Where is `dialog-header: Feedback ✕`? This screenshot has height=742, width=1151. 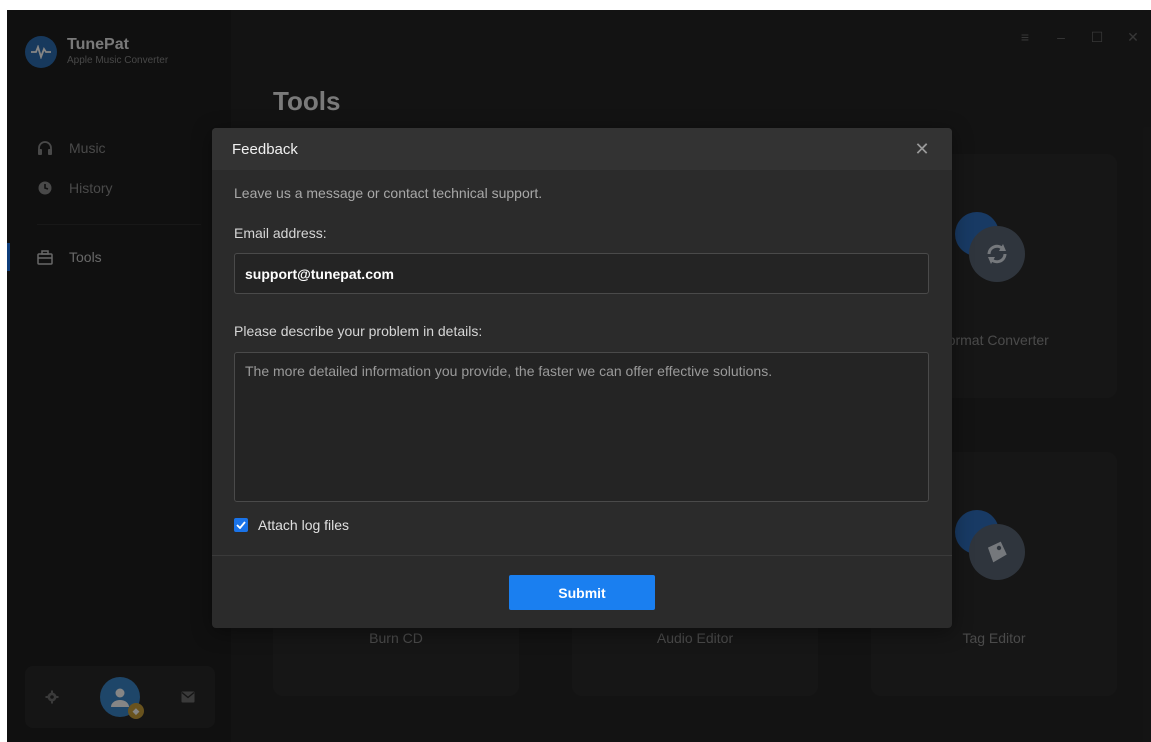 dialog-header: Feedback ✕ is located at coordinates (582, 149).